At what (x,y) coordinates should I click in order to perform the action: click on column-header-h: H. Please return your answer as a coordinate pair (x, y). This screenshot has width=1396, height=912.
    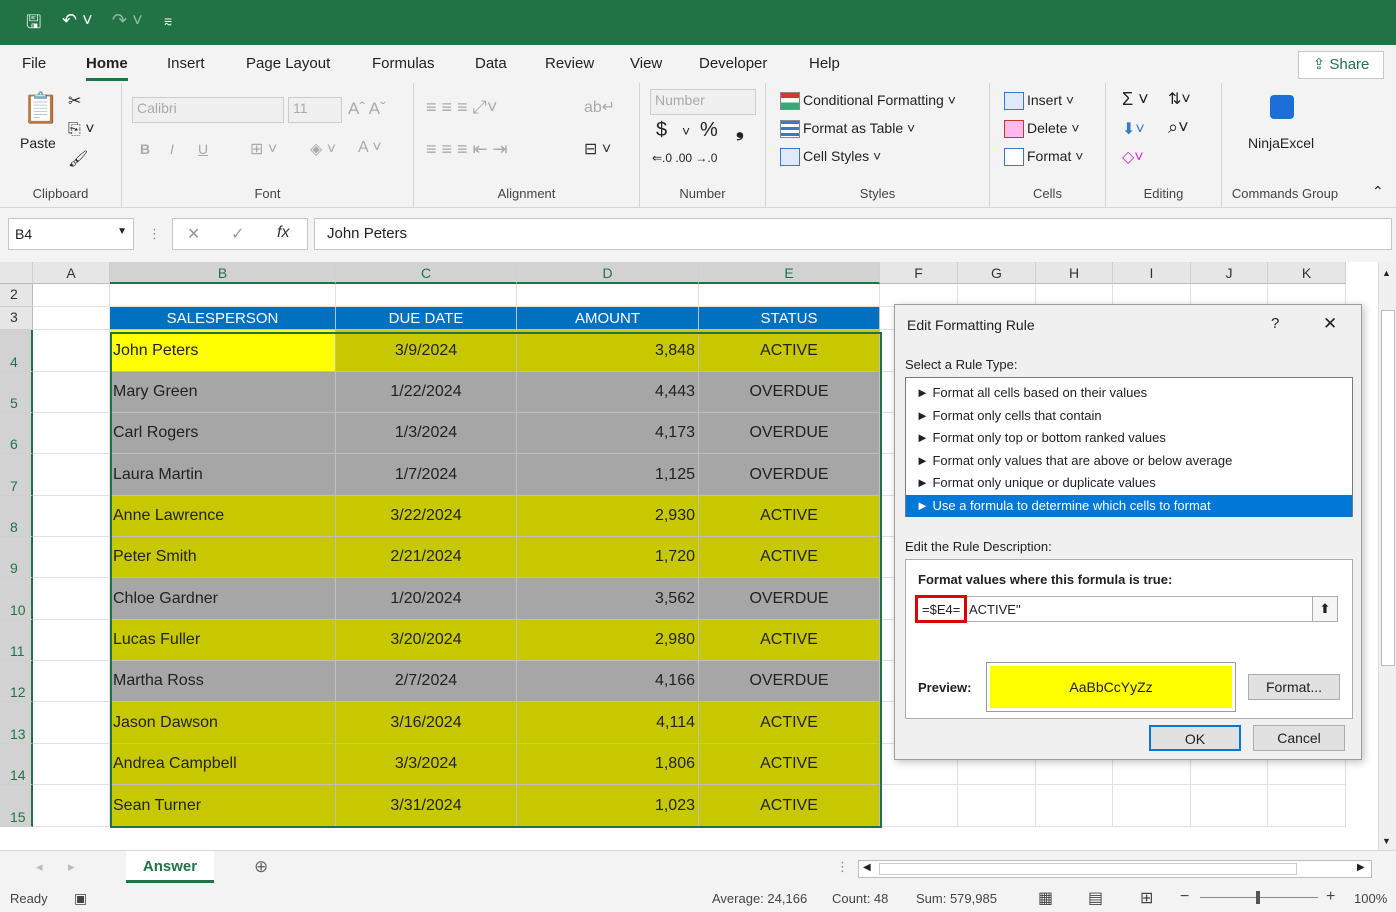
    Looking at the image, I should click on (1074, 273).